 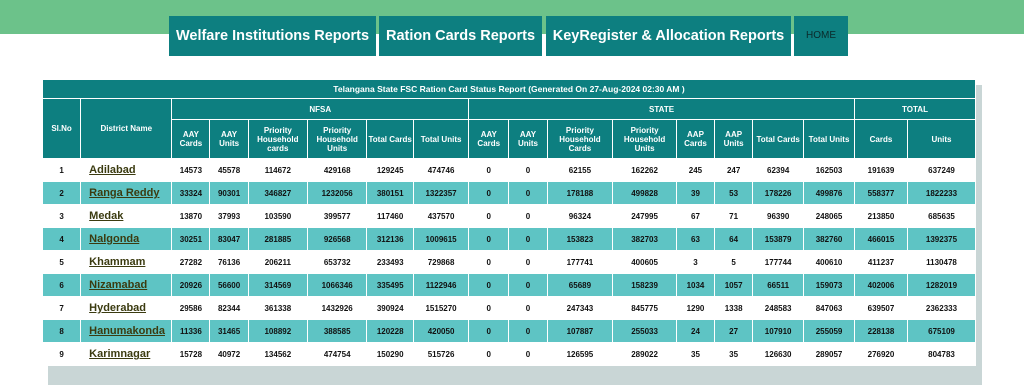 I want to click on state-col-7: Total Cards, so click(x=778, y=139).